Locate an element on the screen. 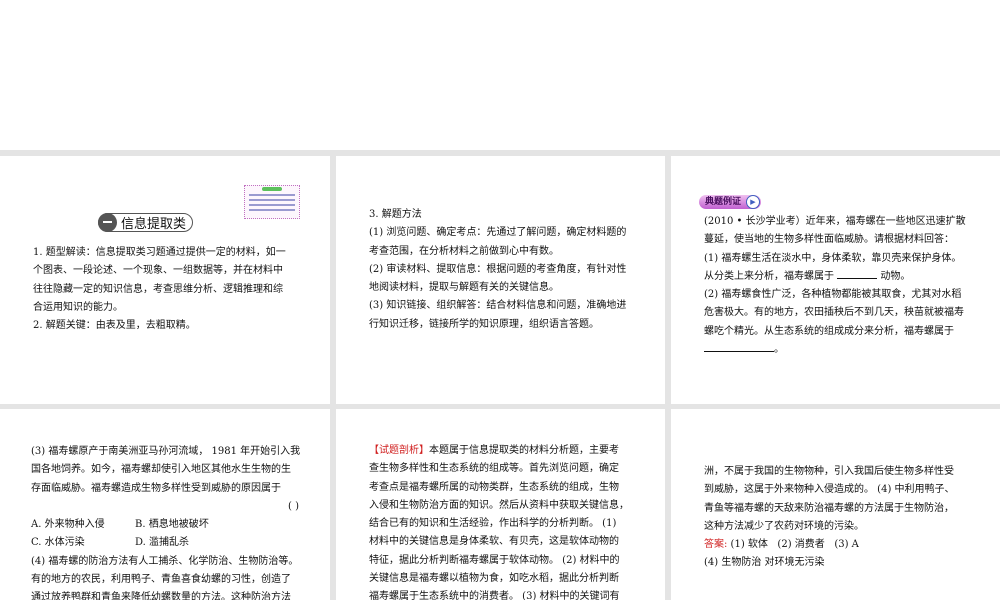  text-line: 材料中的关键信息是身体柔软、有贝壳，这是软体动物的 is located at coordinates (494, 542).